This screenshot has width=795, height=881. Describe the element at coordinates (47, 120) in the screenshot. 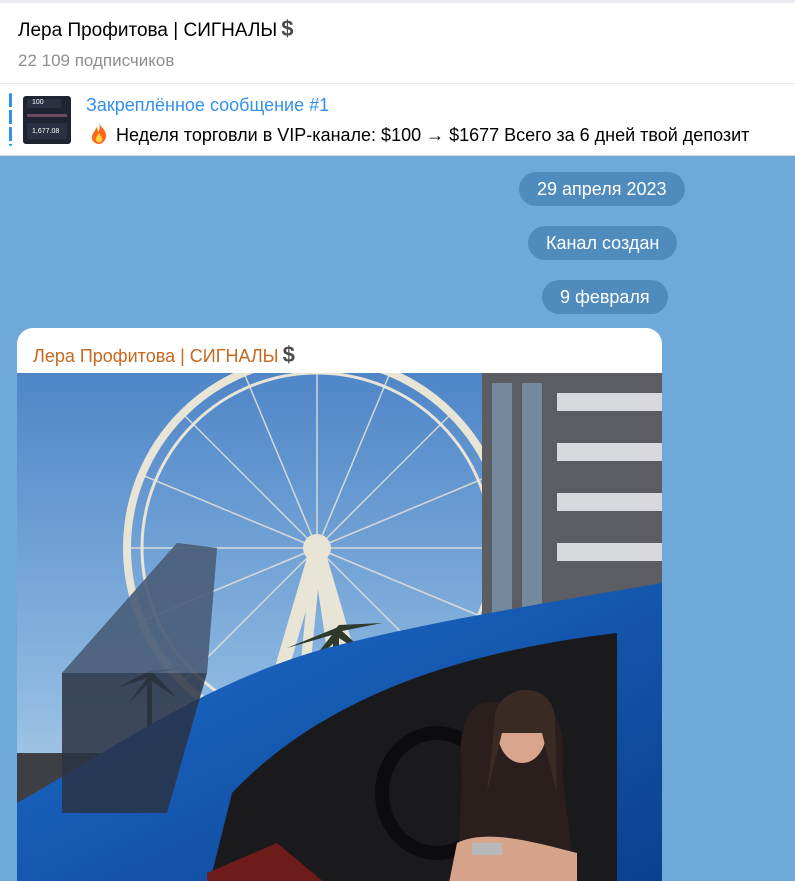

I see `chart-thumbnail-icon` at that location.